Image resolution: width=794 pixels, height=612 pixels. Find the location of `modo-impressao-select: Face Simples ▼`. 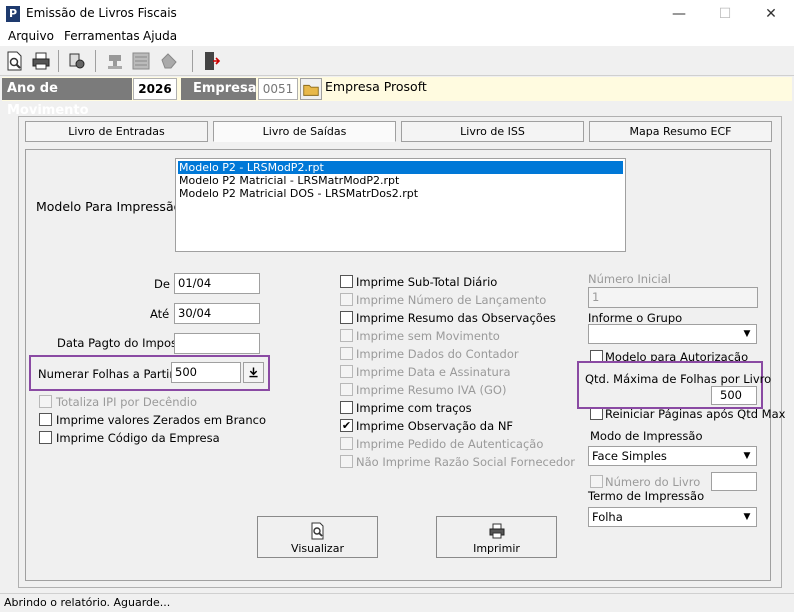

modo-impressao-select: Face Simples ▼ is located at coordinates (672, 456).